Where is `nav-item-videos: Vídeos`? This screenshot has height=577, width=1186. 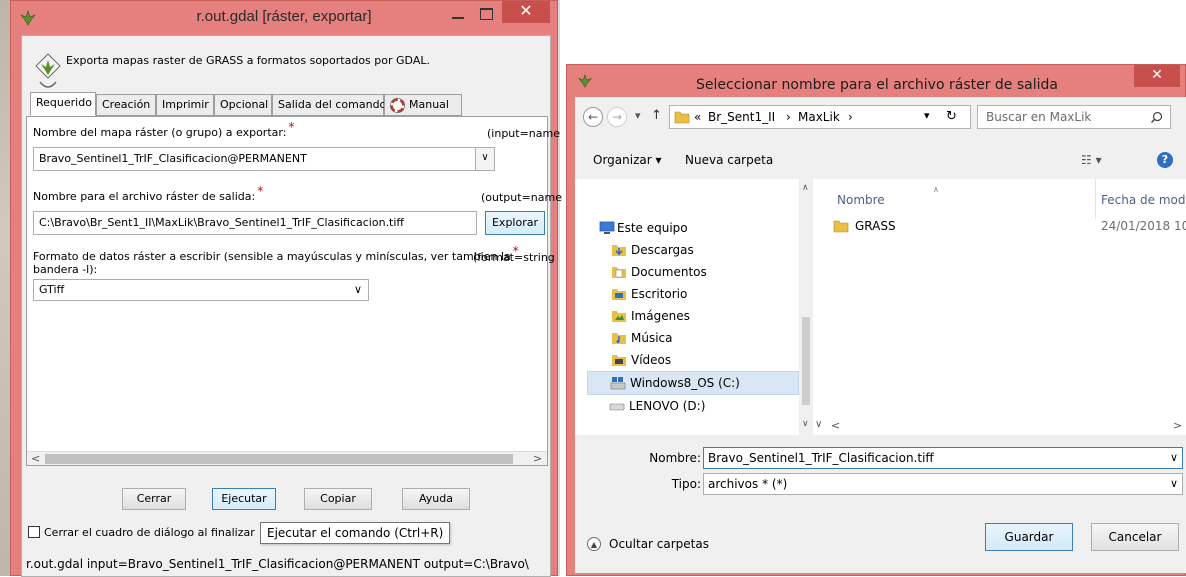 nav-item-videos: Vídeos is located at coordinates (686, 360).